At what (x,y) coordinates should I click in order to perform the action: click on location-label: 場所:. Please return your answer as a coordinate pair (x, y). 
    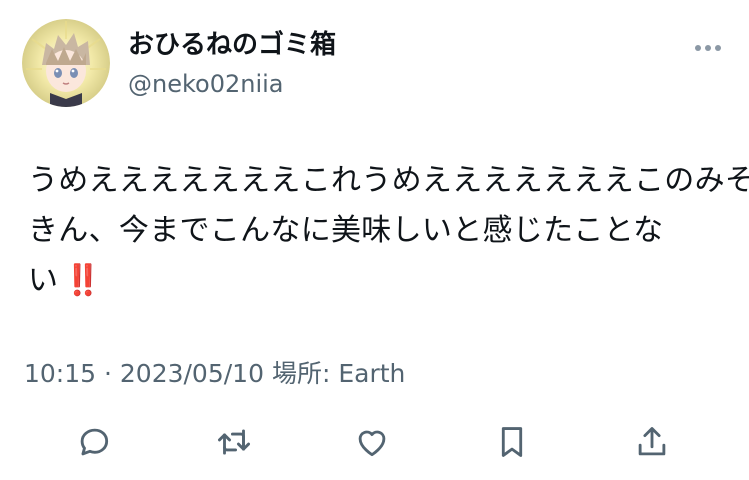
    Looking at the image, I should click on (301, 373).